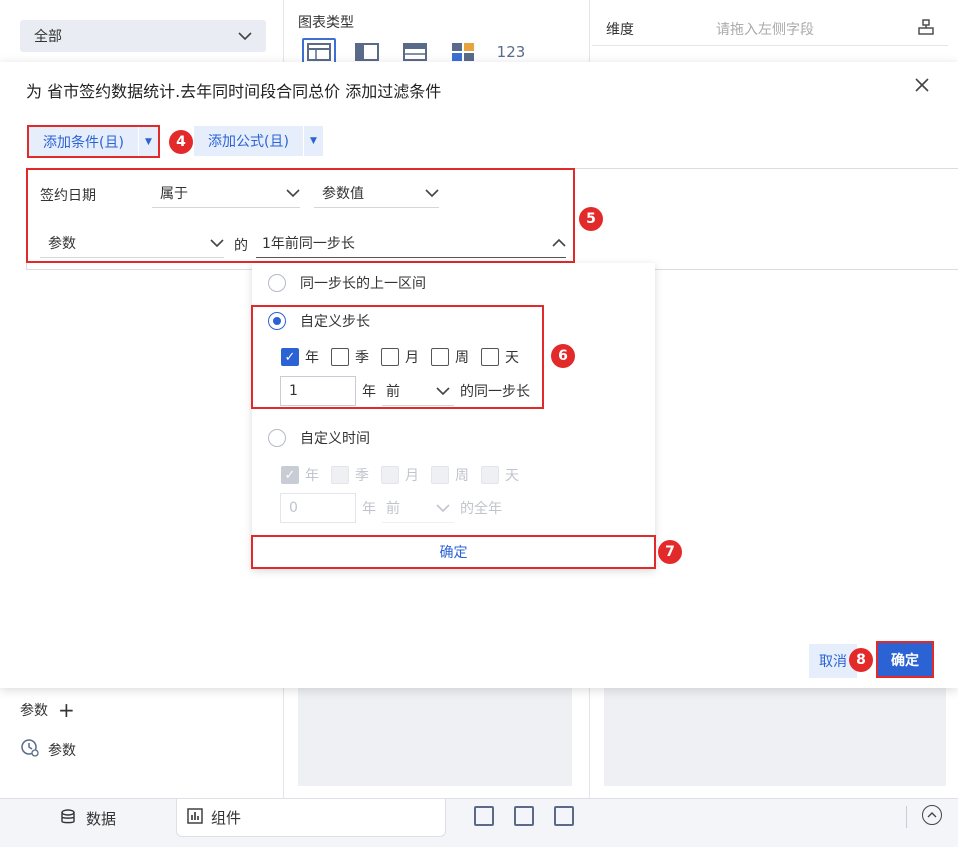 The image size is (958, 847). I want to click on add-condition-button: 添加条件(且), so click(83, 141).